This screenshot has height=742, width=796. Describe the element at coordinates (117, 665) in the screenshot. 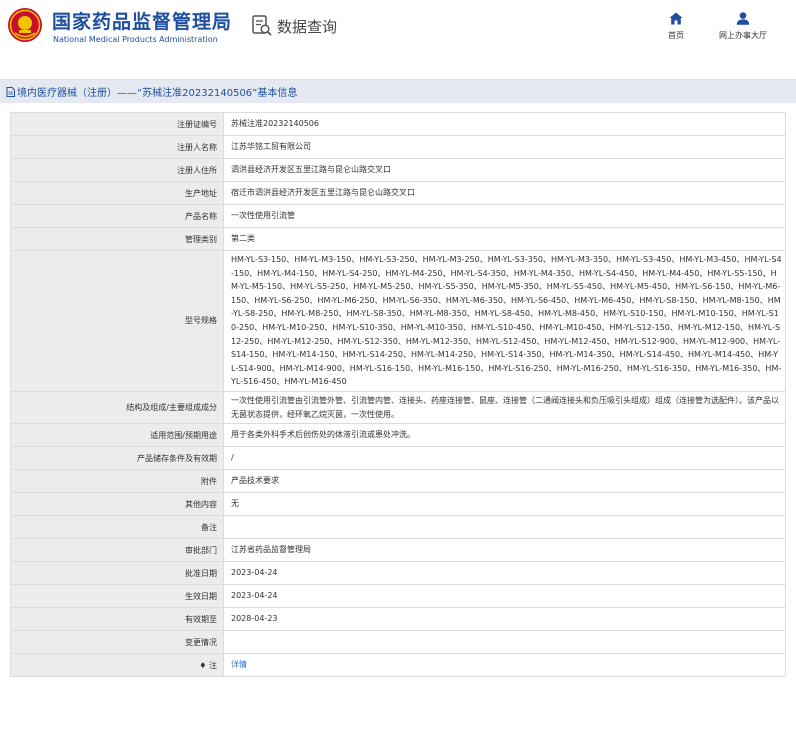

I see `field-label-note: ♦ 注` at that location.